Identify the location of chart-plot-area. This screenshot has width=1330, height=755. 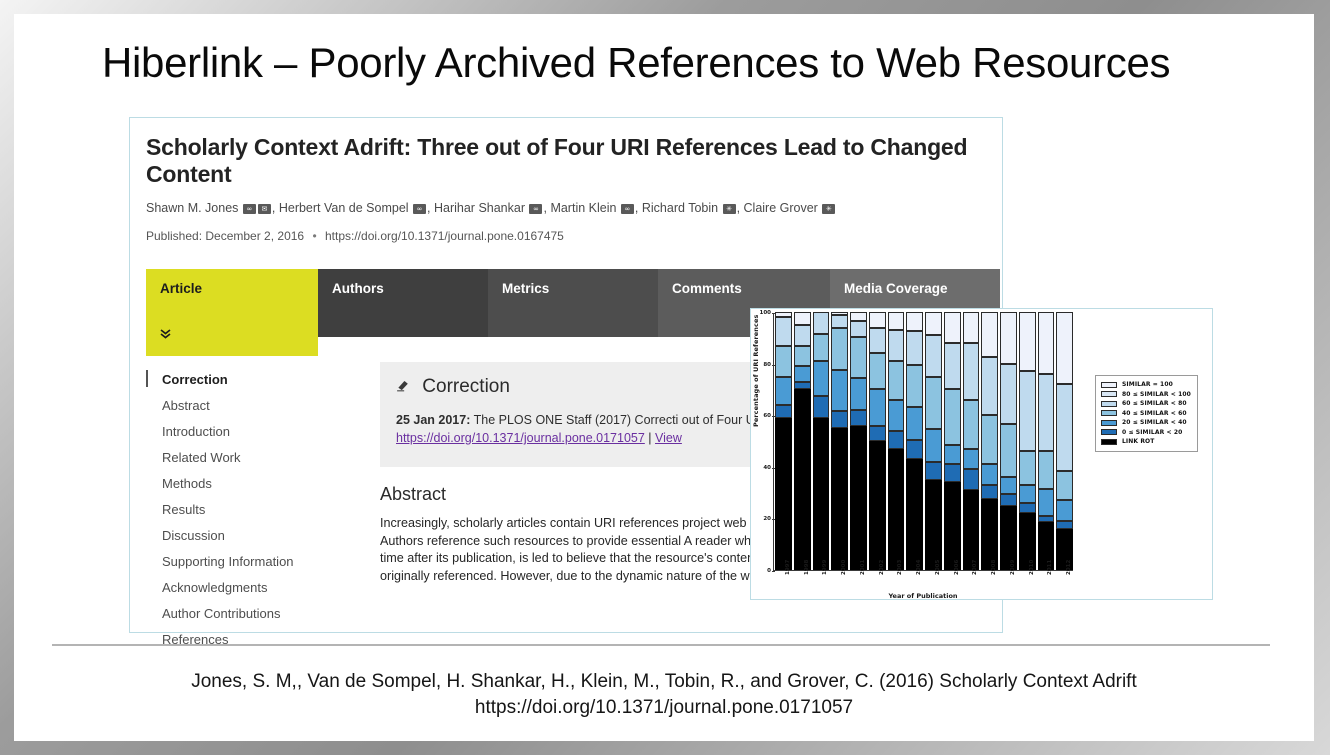
(923, 441).